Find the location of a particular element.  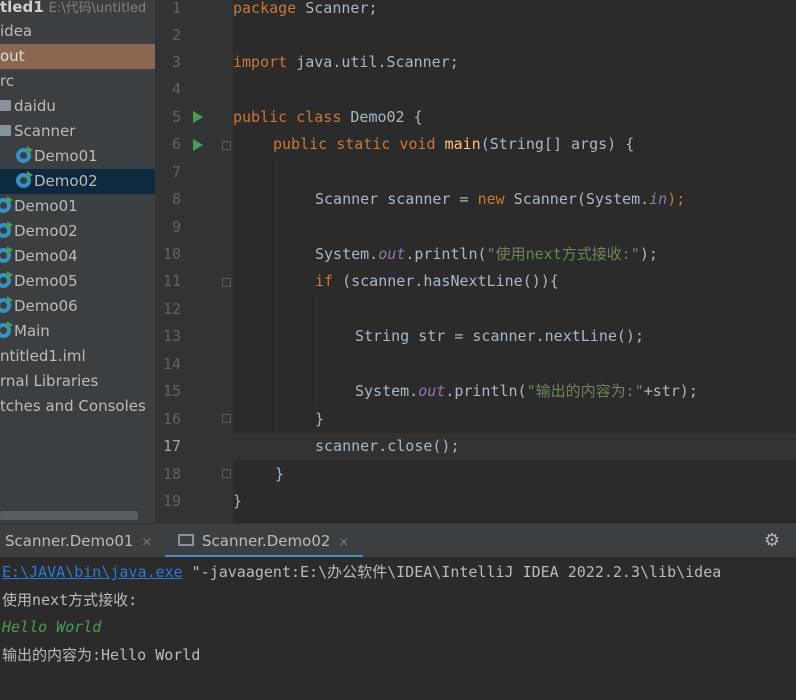

code-line-11: if (scanner.hasNextLine()){ is located at coordinates (514, 281).